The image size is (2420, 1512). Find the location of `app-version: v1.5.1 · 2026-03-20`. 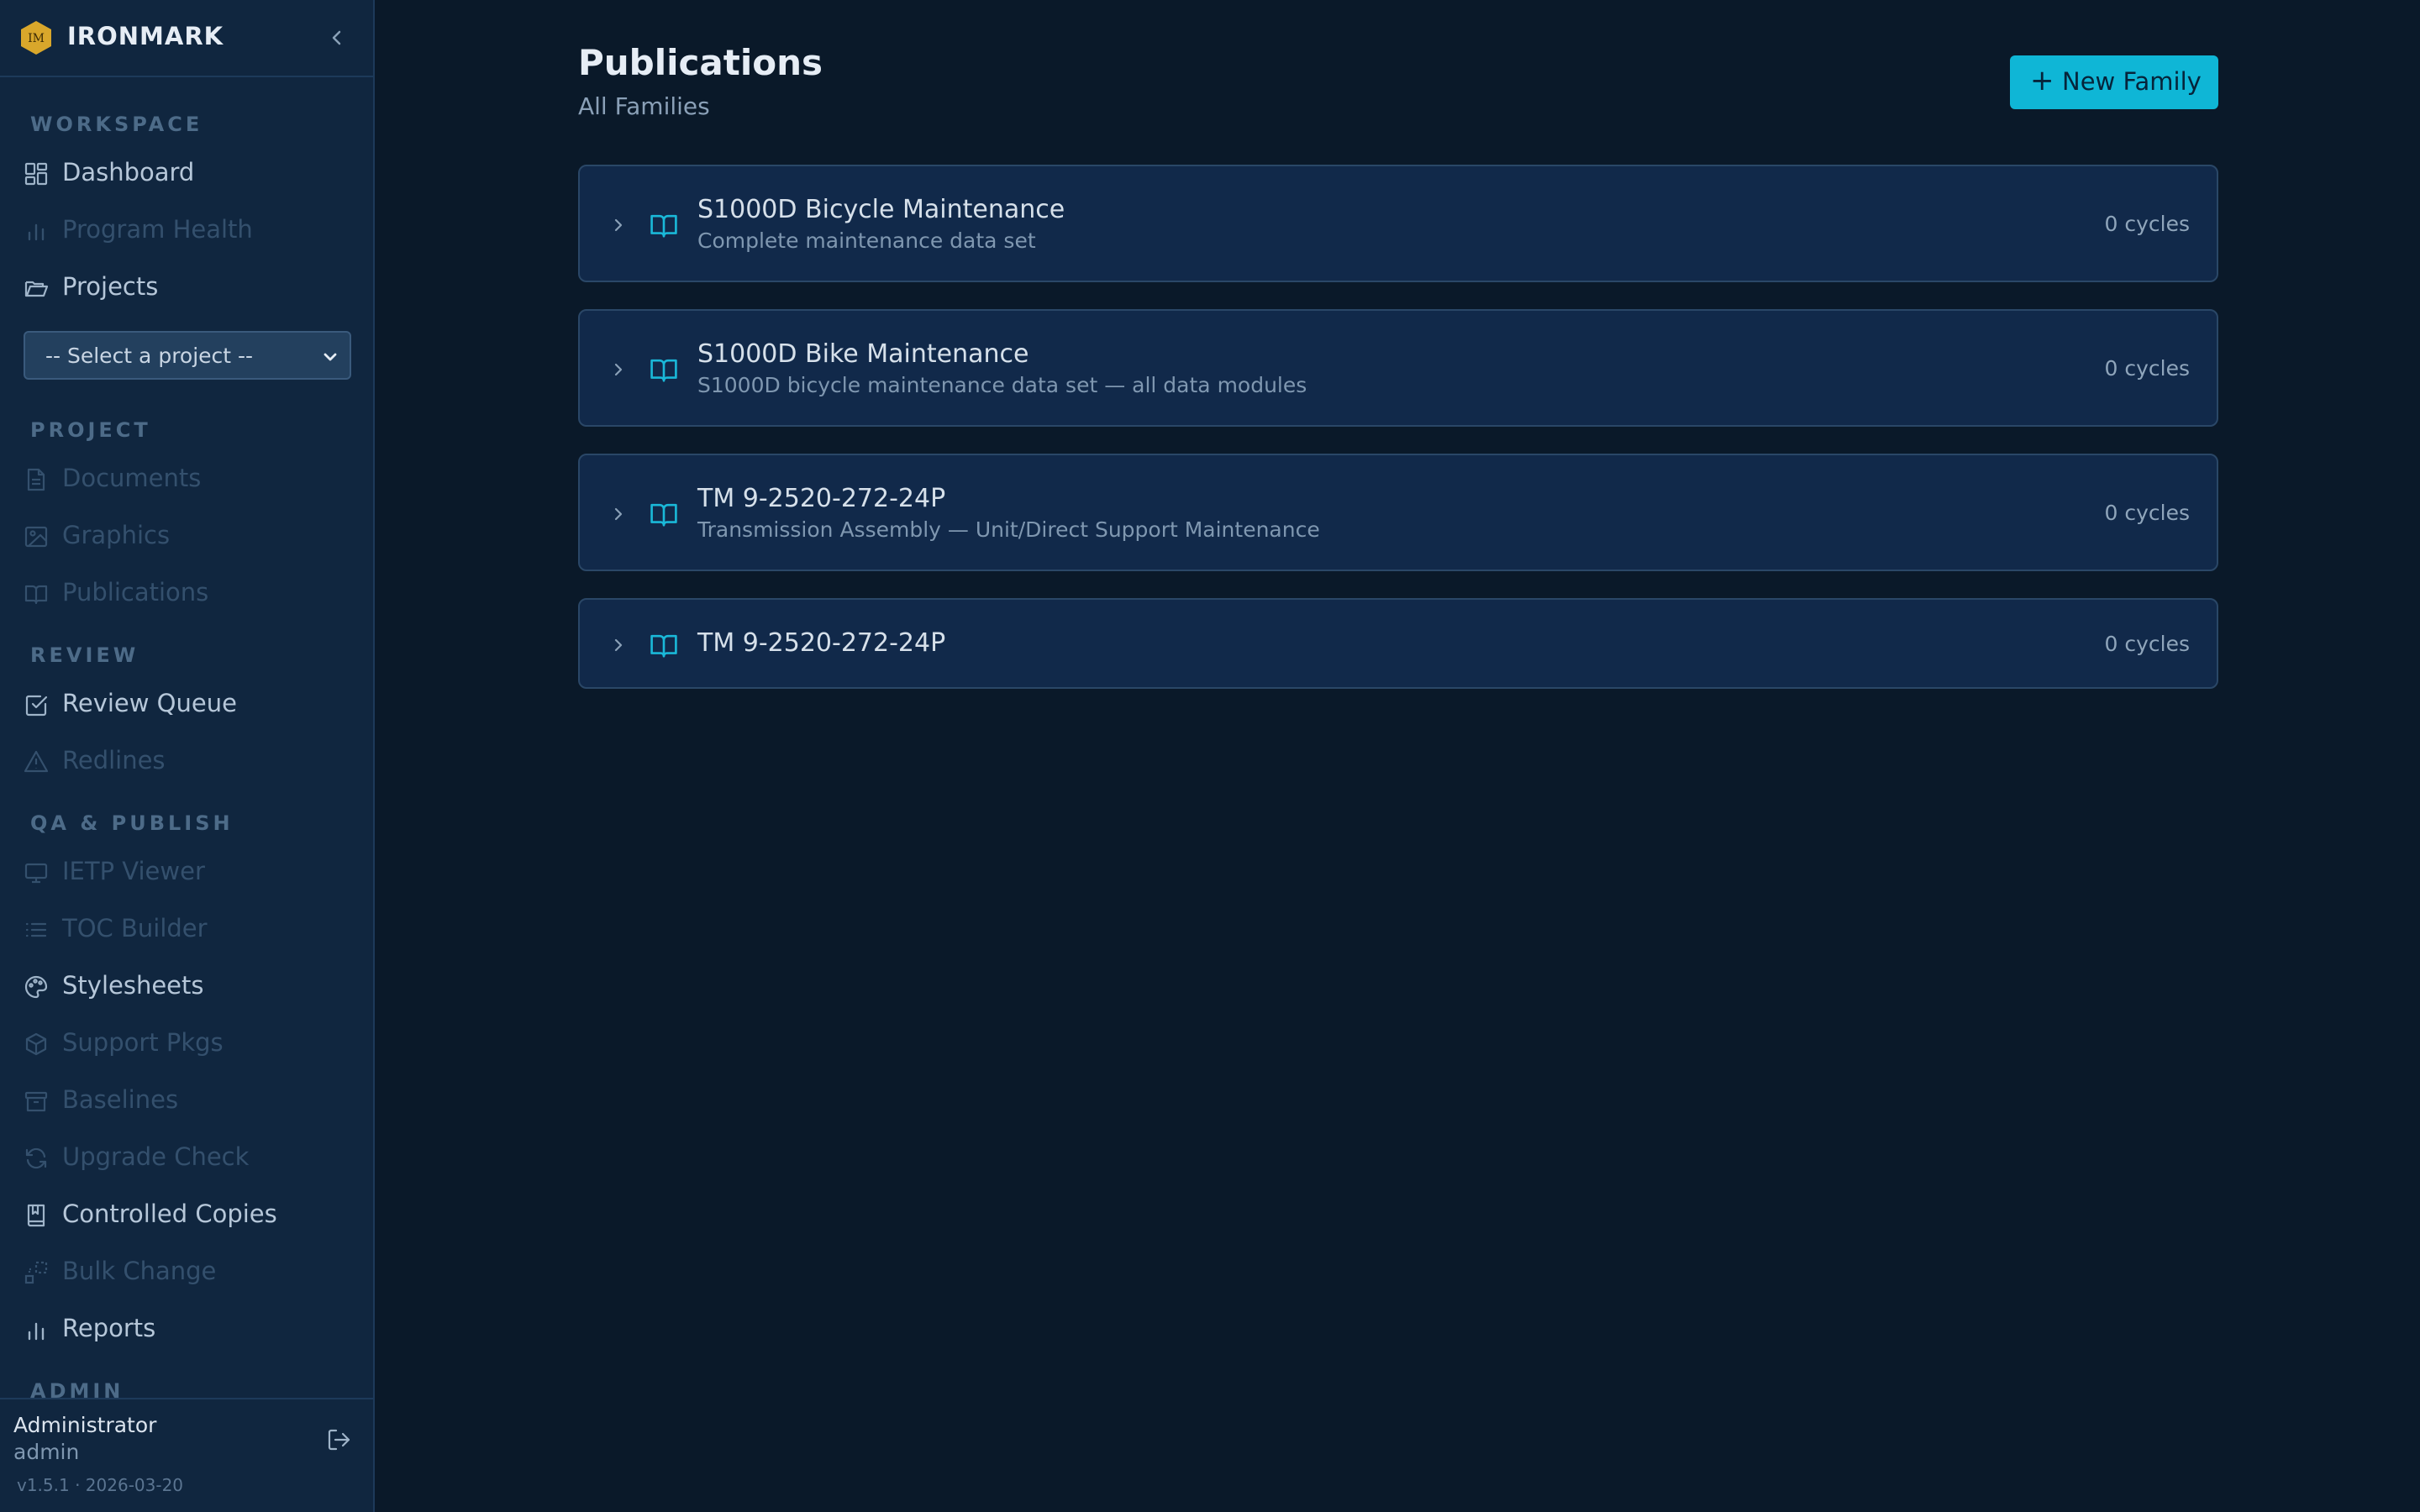

app-version: v1.5.1 · 2026-03-20 is located at coordinates (100, 1485).